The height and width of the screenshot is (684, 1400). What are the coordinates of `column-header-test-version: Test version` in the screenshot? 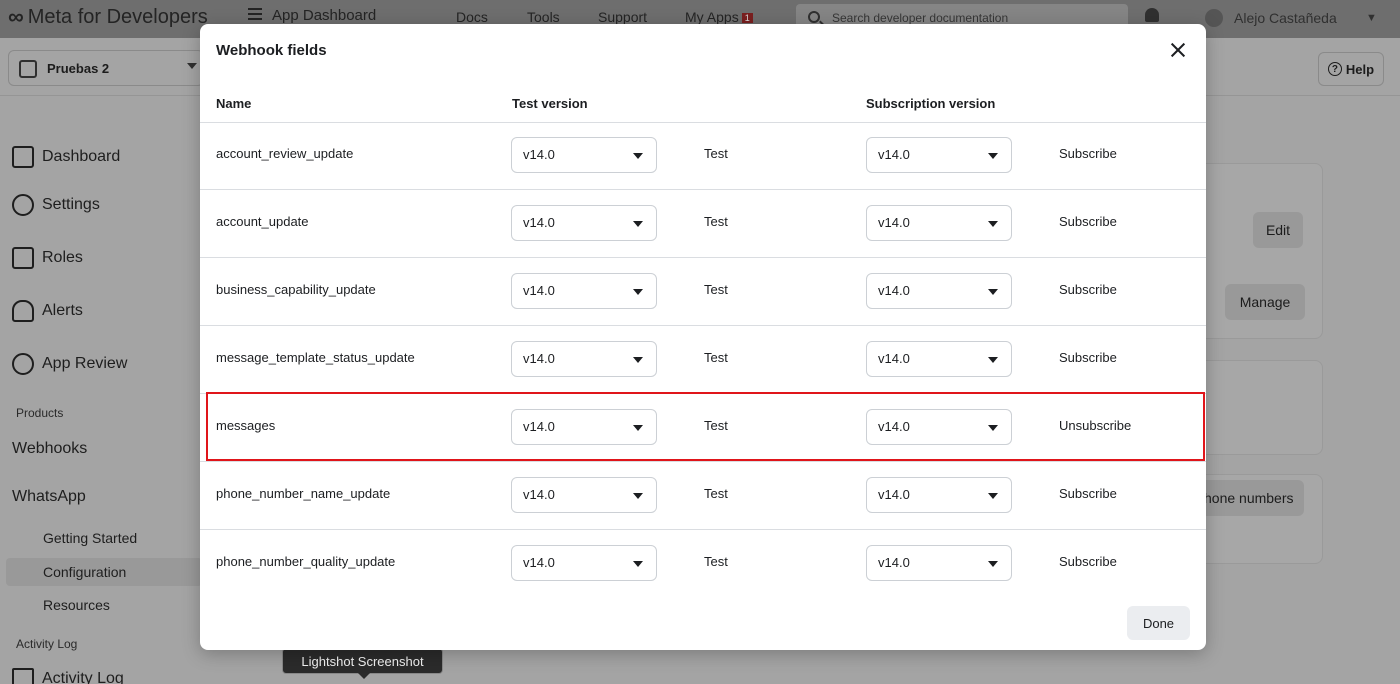 It's located at (550, 103).